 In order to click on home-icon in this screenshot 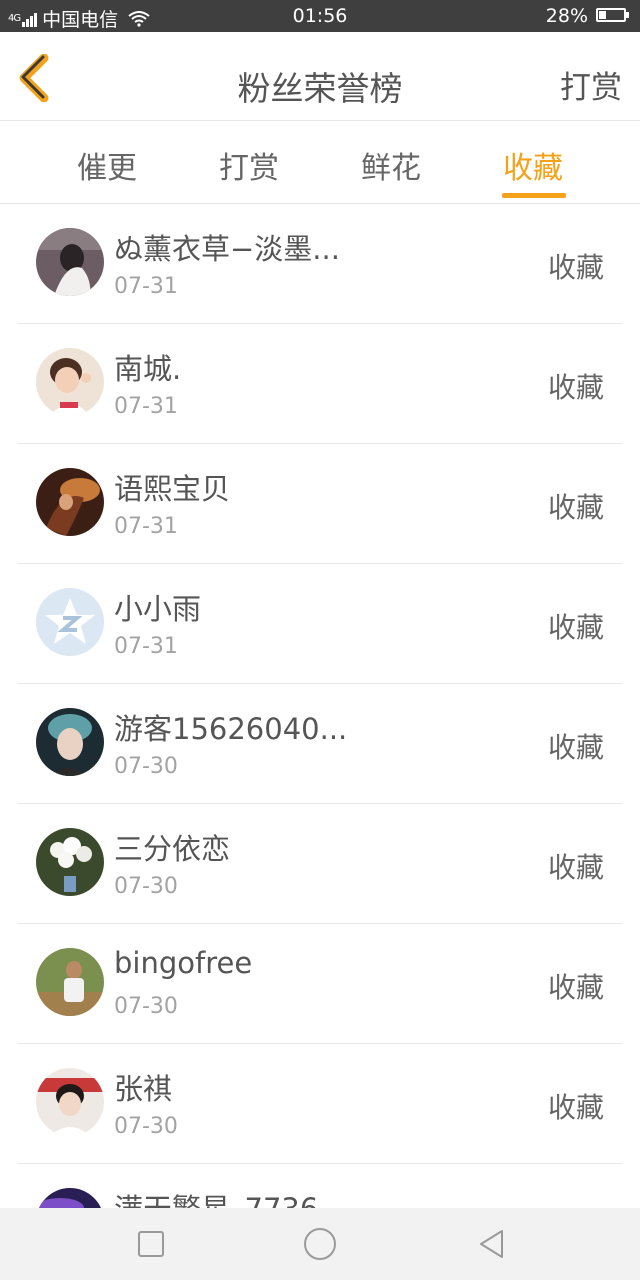, I will do `click(320, 1244)`.